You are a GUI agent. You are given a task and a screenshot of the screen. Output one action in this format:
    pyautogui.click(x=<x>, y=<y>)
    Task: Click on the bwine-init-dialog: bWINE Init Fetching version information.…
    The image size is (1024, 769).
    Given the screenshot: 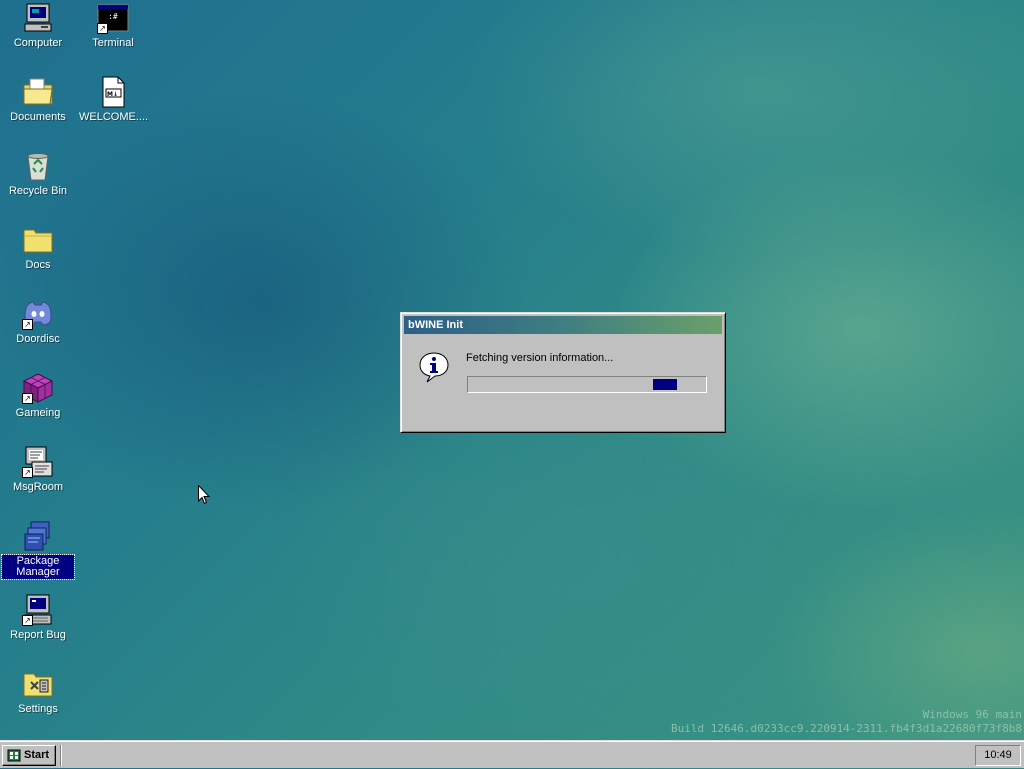 What is the action you would take?
    pyautogui.click(x=563, y=372)
    